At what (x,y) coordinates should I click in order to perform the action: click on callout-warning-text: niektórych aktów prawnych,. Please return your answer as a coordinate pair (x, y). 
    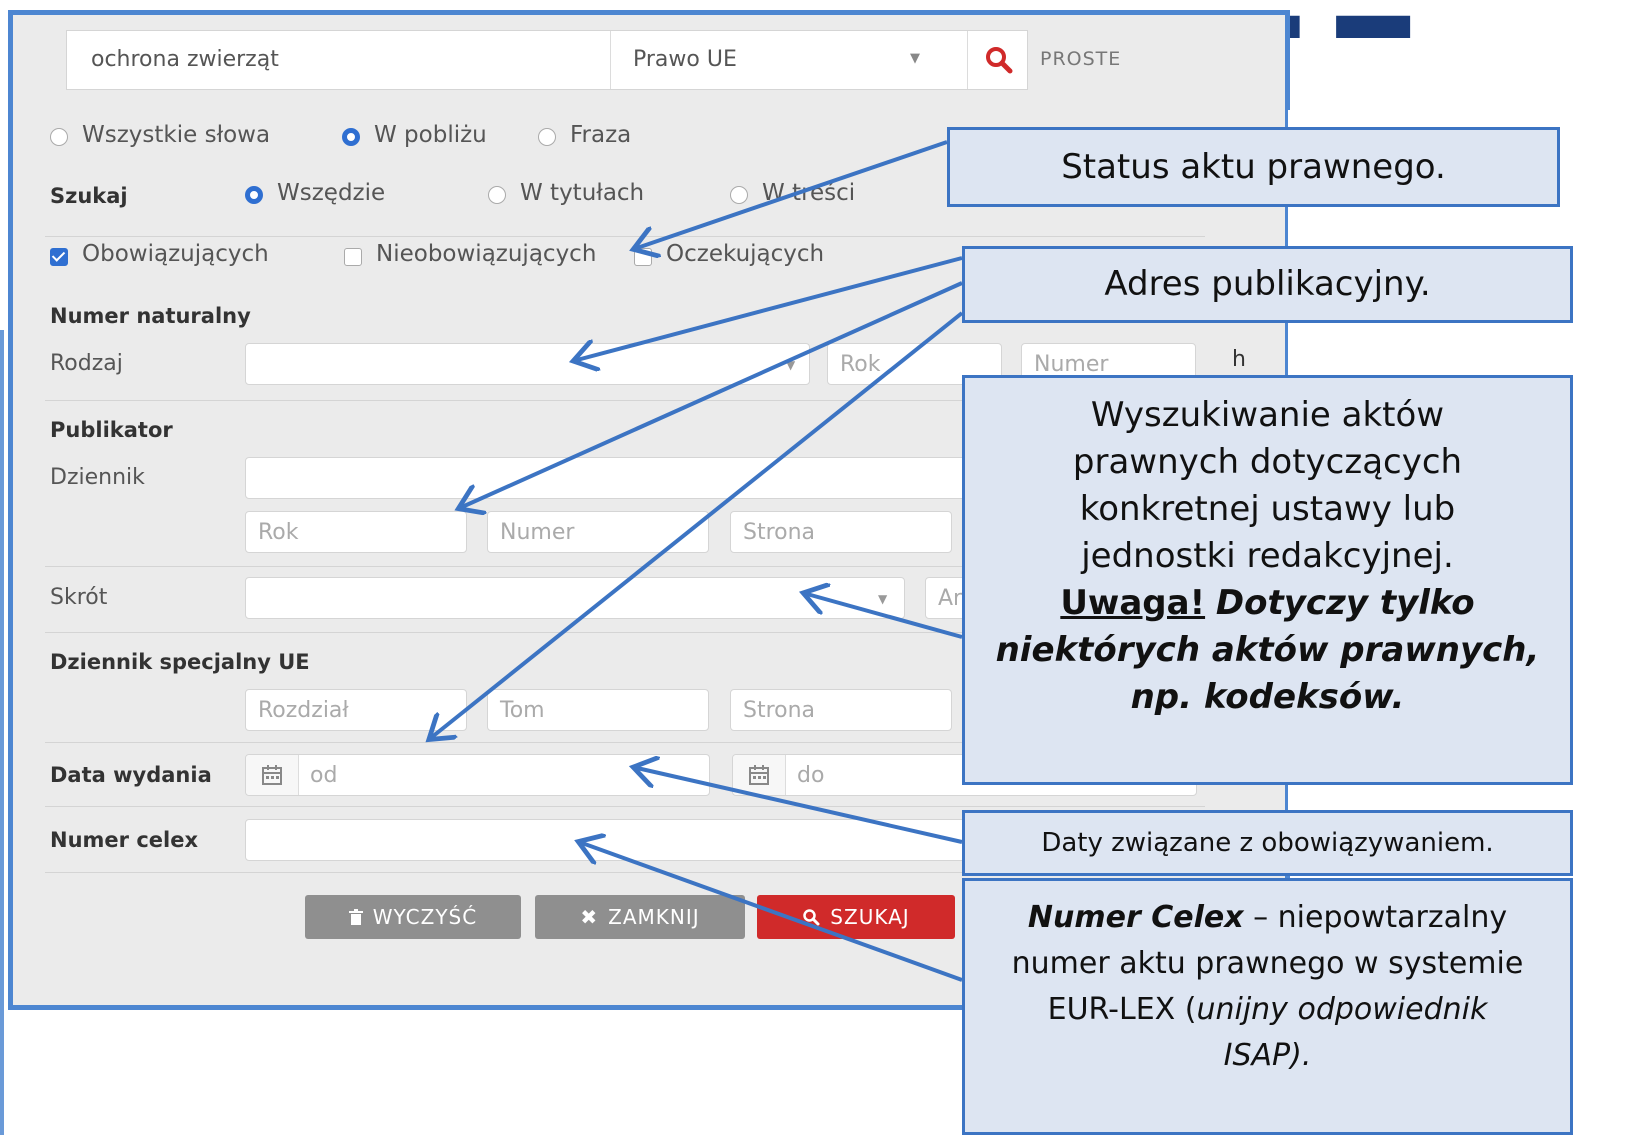
    Looking at the image, I should click on (1267, 650).